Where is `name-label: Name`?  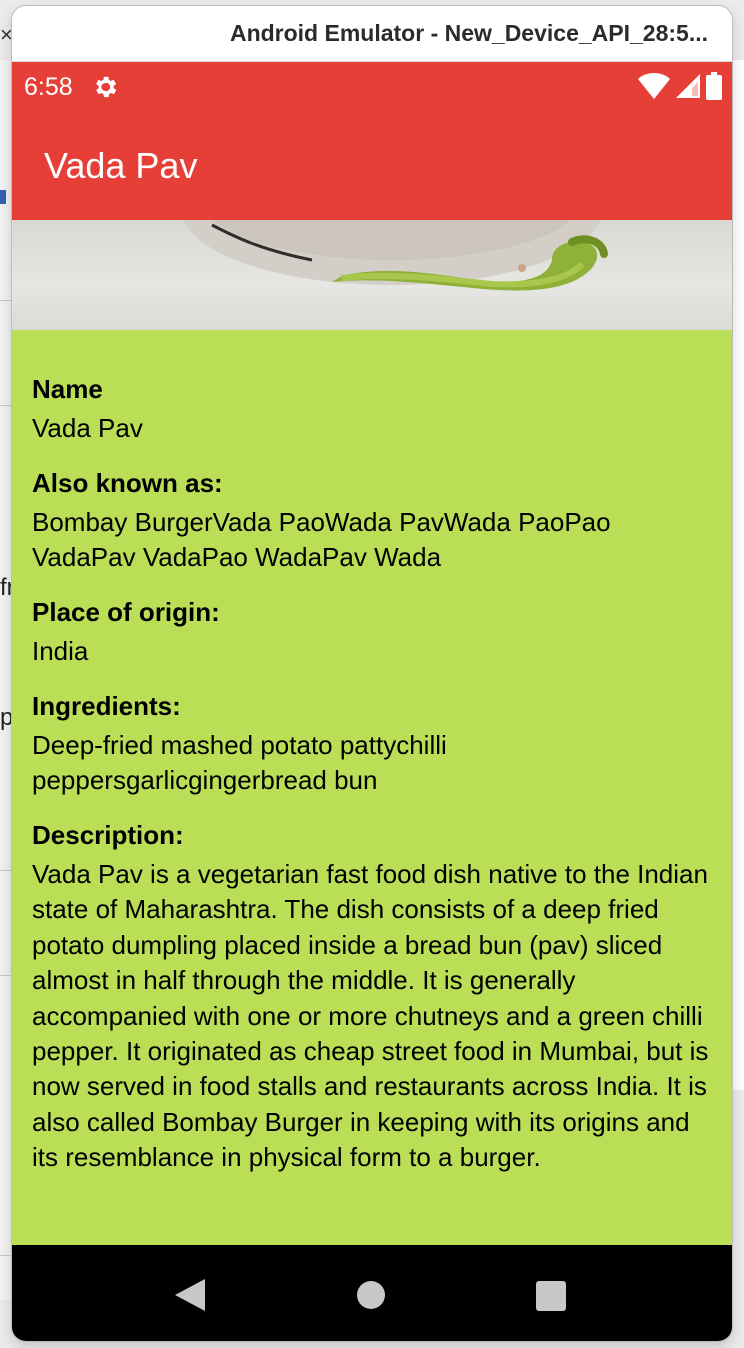 name-label: Name is located at coordinates (67, 389).